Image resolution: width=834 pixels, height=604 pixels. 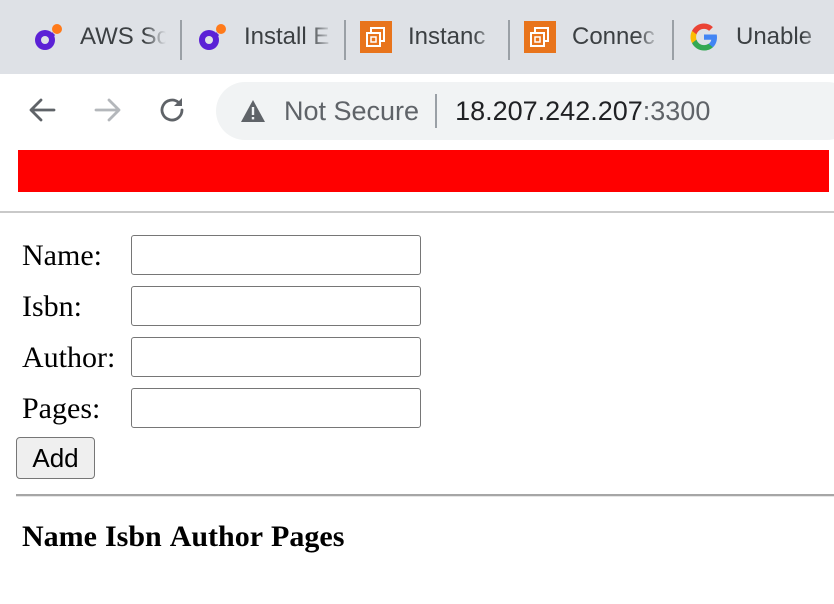 I want to click on tab-aws-sc: AWS Sc, so click(x=101, y=37).